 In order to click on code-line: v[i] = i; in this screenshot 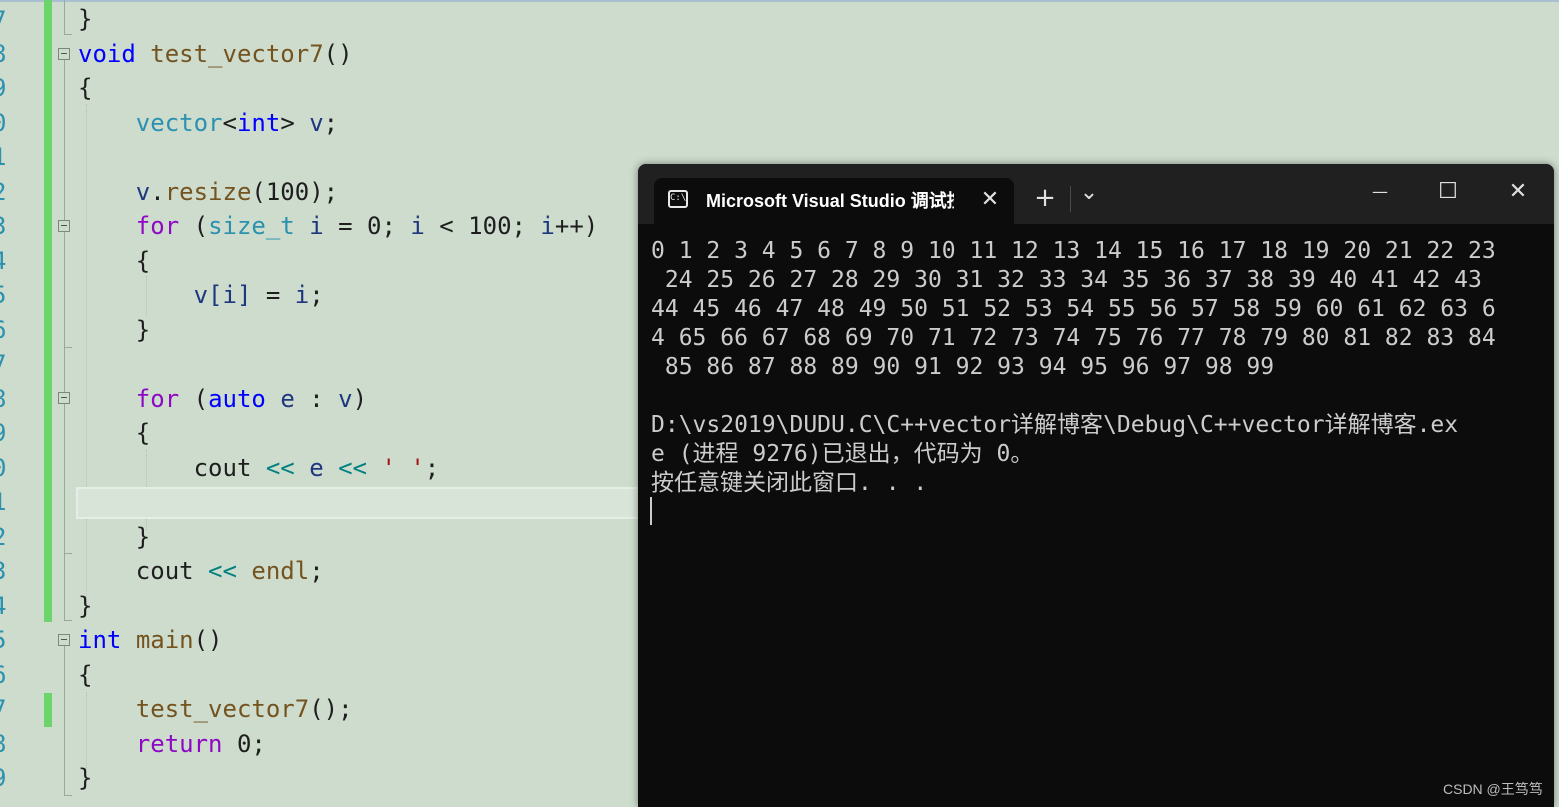, I will do `click(201, 295)`.